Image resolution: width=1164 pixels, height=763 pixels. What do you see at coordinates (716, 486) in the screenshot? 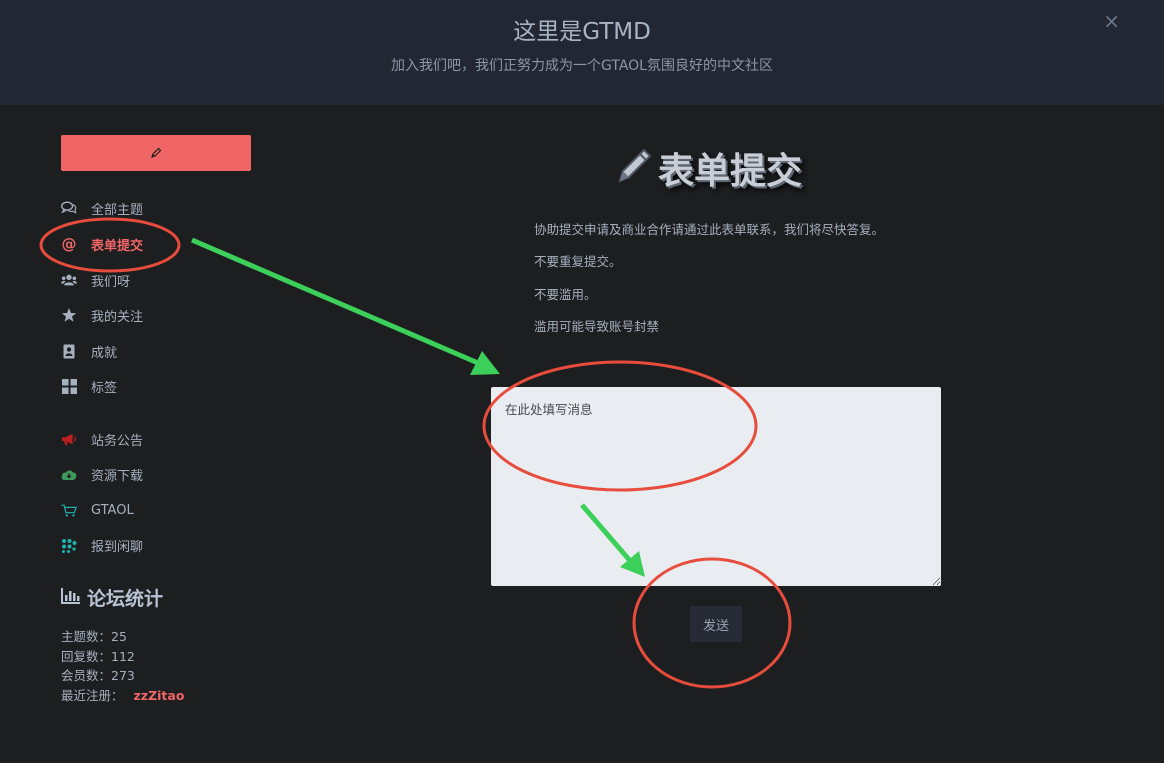
I see `message-textarea` at bounding box center [716, 486].